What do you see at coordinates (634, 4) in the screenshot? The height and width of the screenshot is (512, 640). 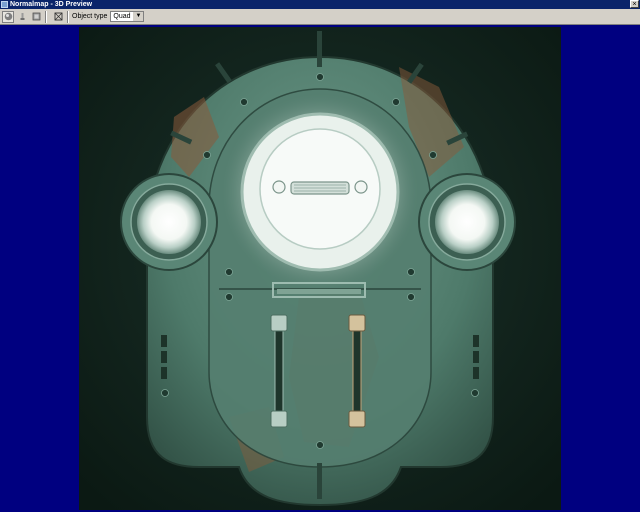 I see `close-button: ×` at bounding box center [634, 4].